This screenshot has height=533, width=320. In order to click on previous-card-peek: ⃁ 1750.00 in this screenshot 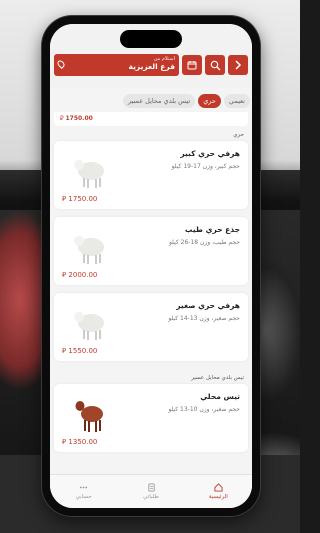, I will do `click(151, 119)`.